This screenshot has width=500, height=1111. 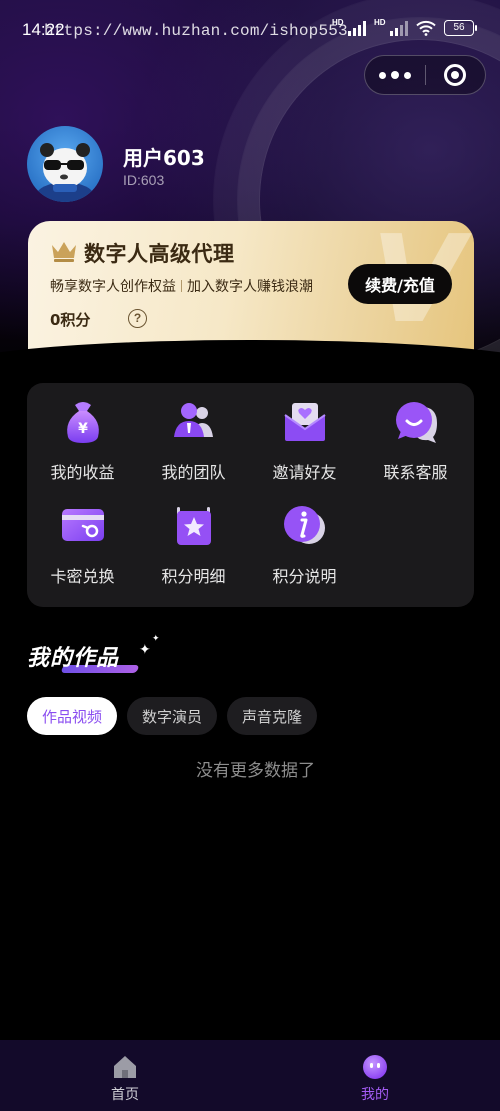 What do you see at coordinates (43, 29) in the screenshot?
I see `status-time: 14:22` at bounding box center [43, 29].